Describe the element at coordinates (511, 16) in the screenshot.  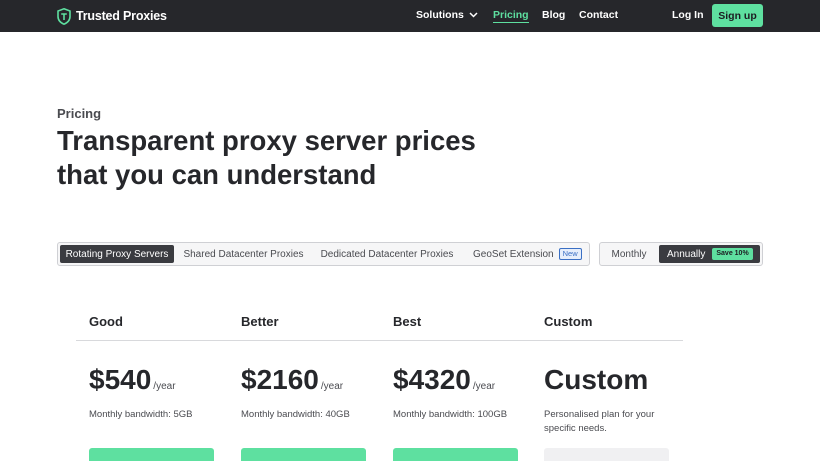
I see `nav-pricing: Pricing` at that location.